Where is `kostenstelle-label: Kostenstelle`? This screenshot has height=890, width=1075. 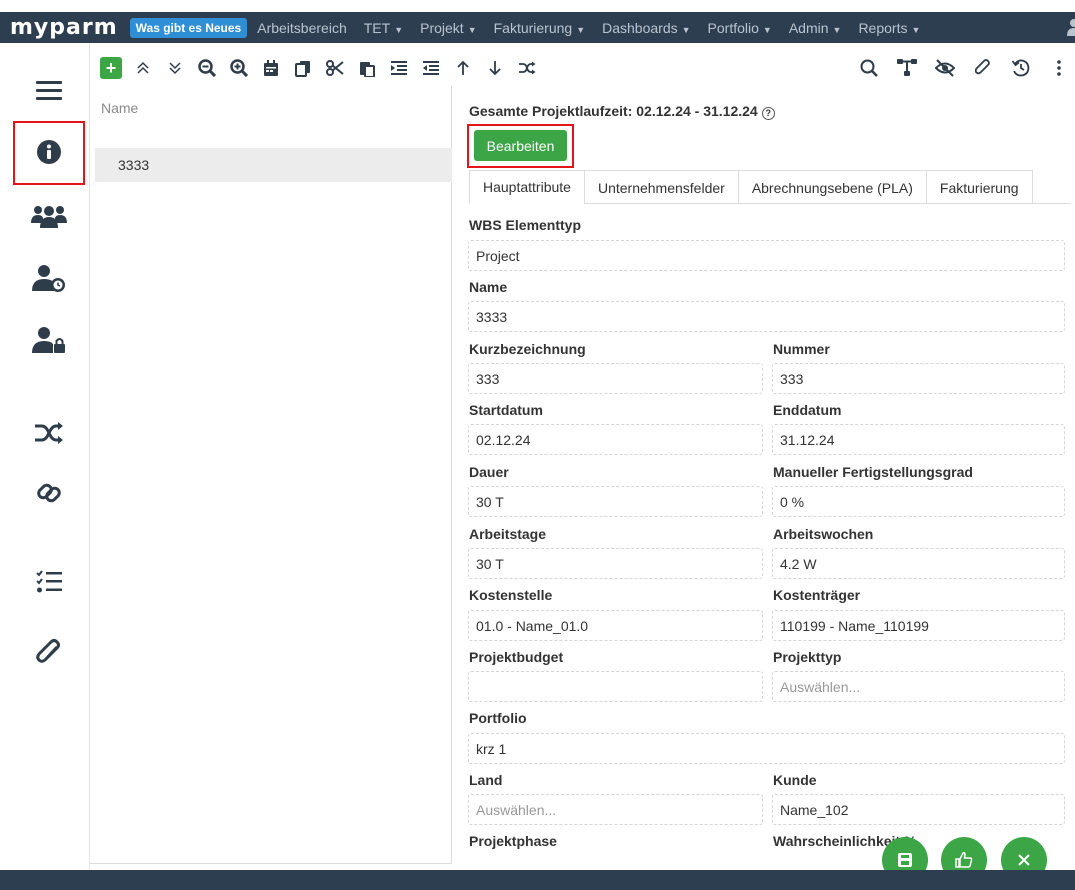
kostenstelle-label: Kostenstelle is located at coordinates (511, 595).